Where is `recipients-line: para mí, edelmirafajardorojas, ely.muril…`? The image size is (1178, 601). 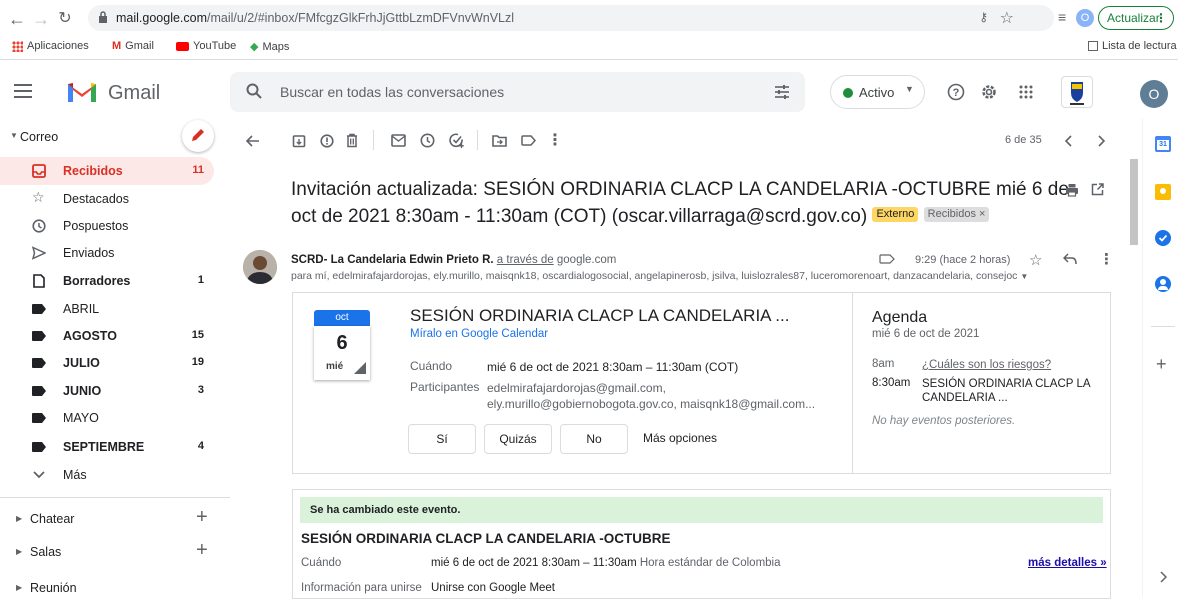 recipients-line: para mí, edelmirafajardorojas, ely.muril… is located at coordinates (659, 276).